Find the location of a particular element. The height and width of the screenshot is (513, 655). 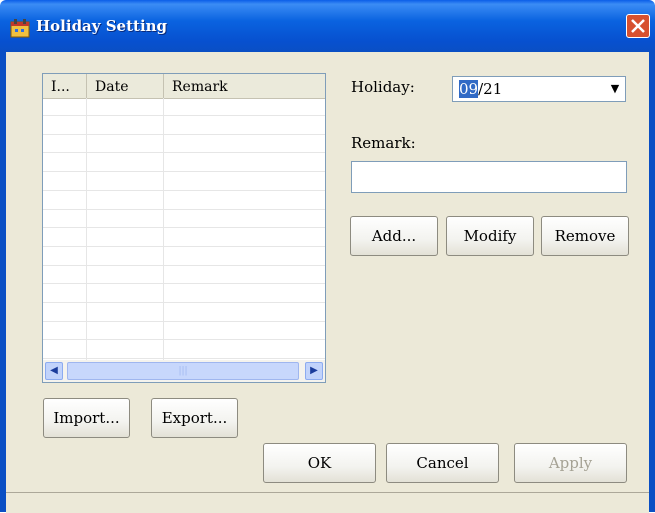

column-header-date: Date is located at coordinates (125, 86).